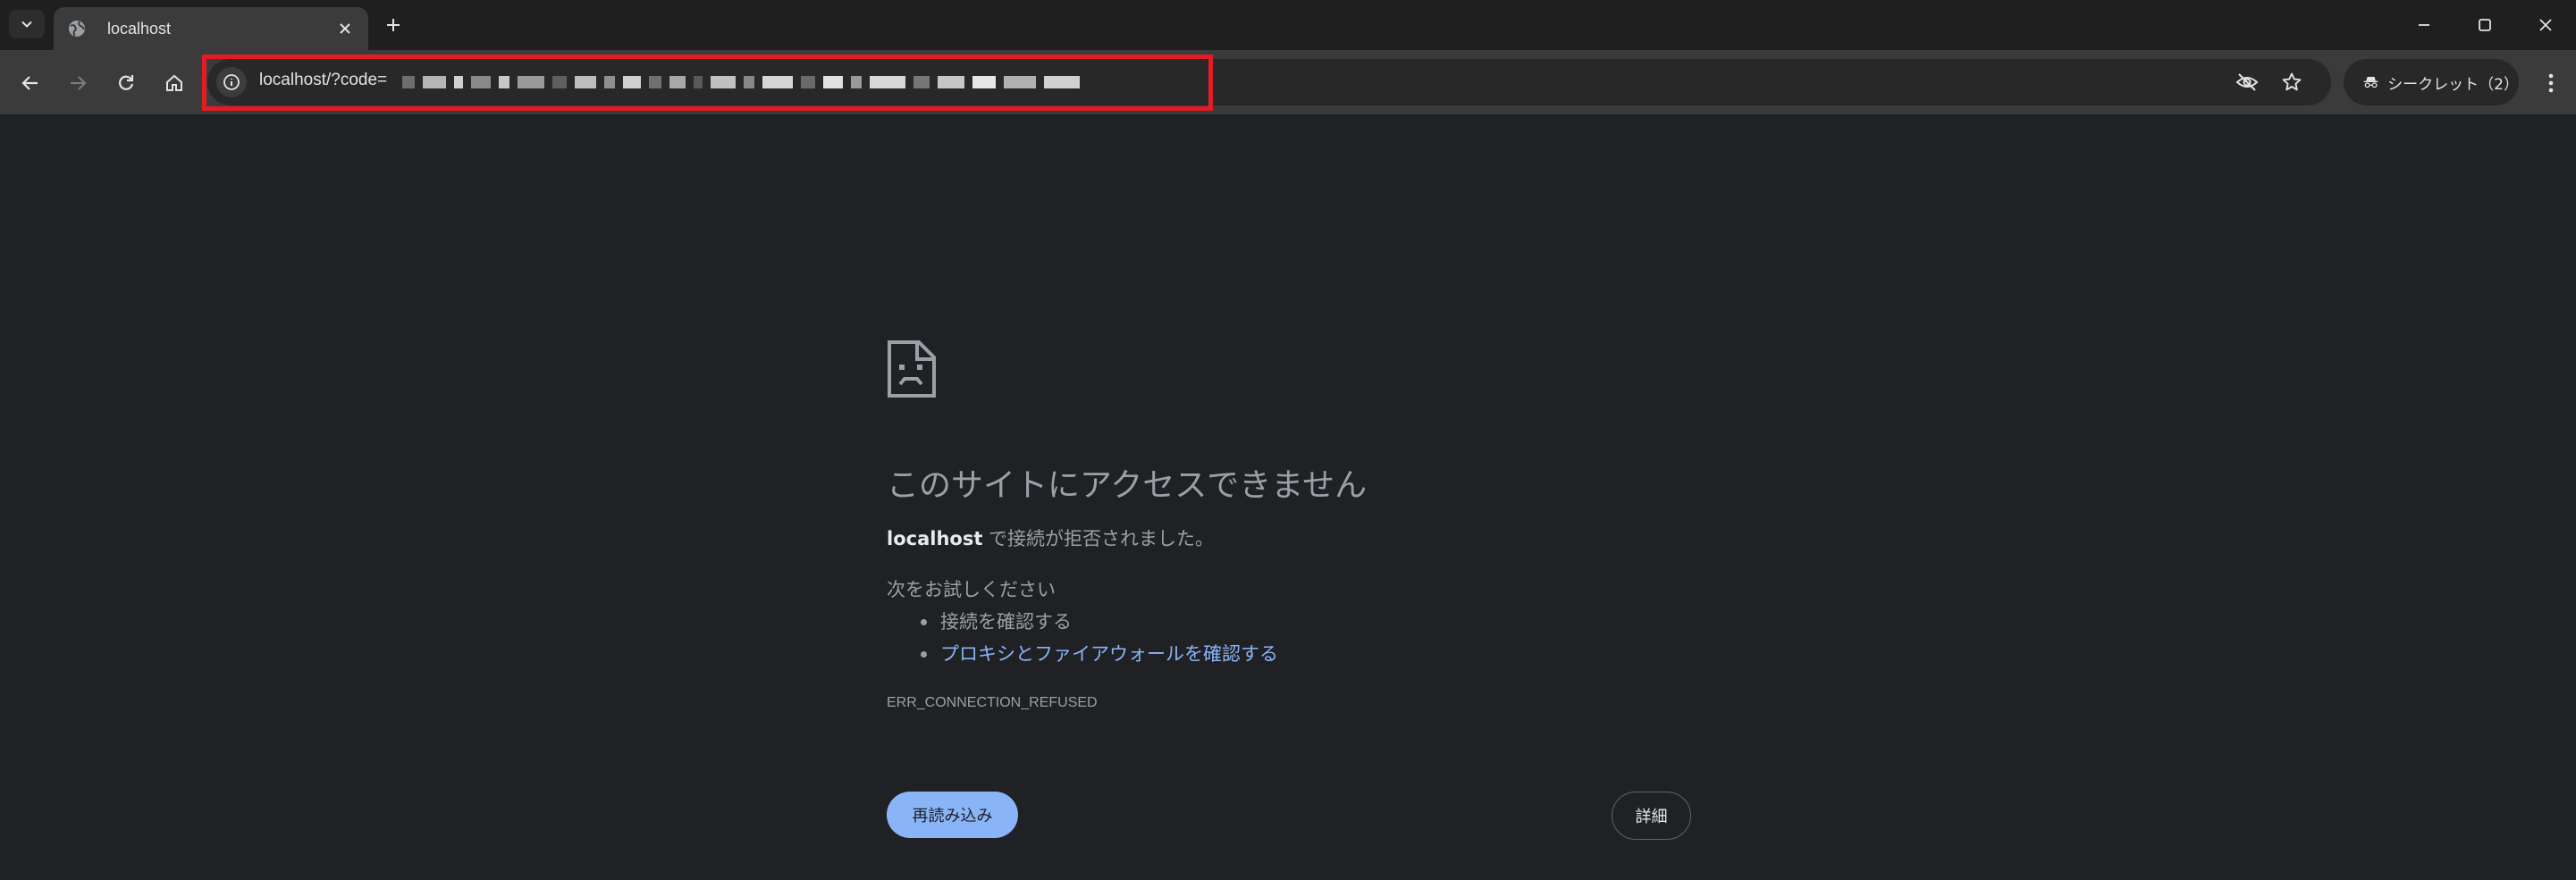  I want to click on plus-icon, so click(394, 25).